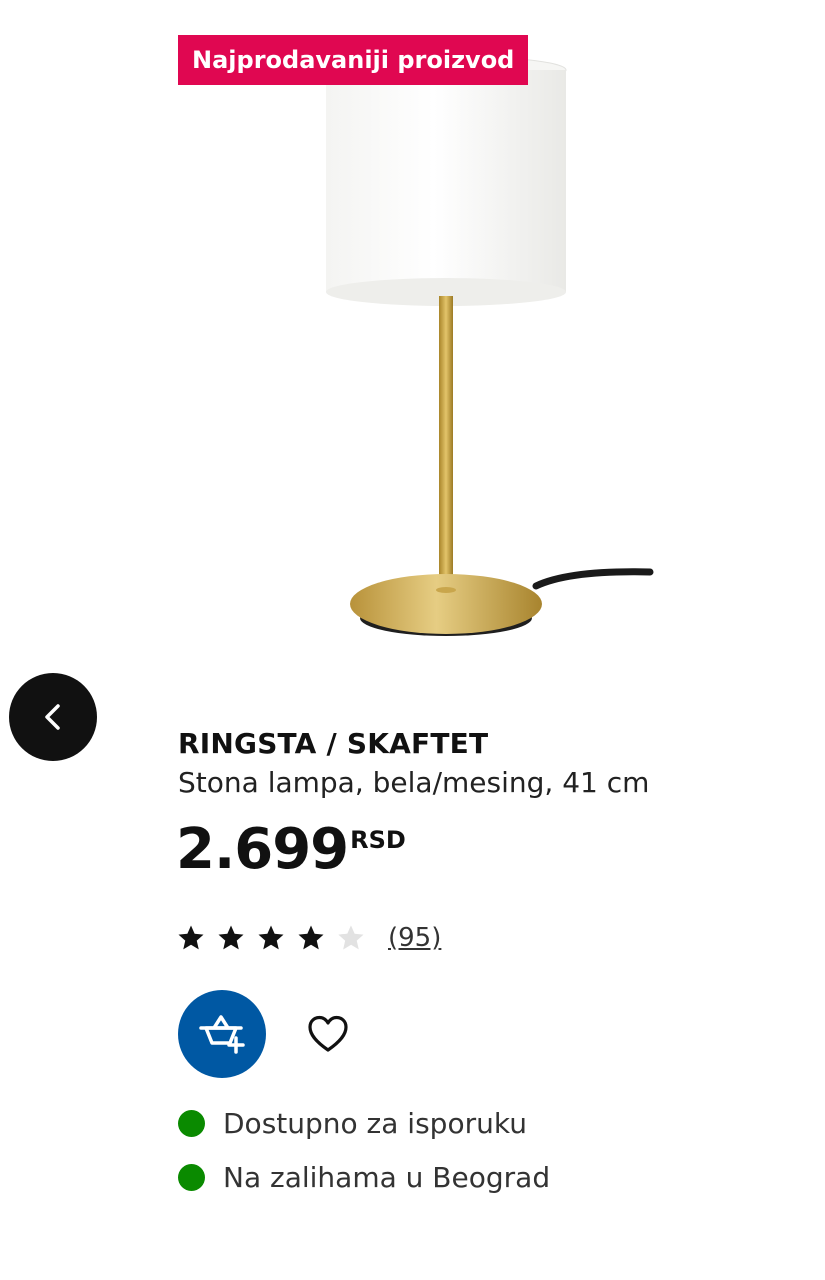  Describe the element at coordinates (414, 938) in the screenshot. I see `review-count-link: (95)` at that location.